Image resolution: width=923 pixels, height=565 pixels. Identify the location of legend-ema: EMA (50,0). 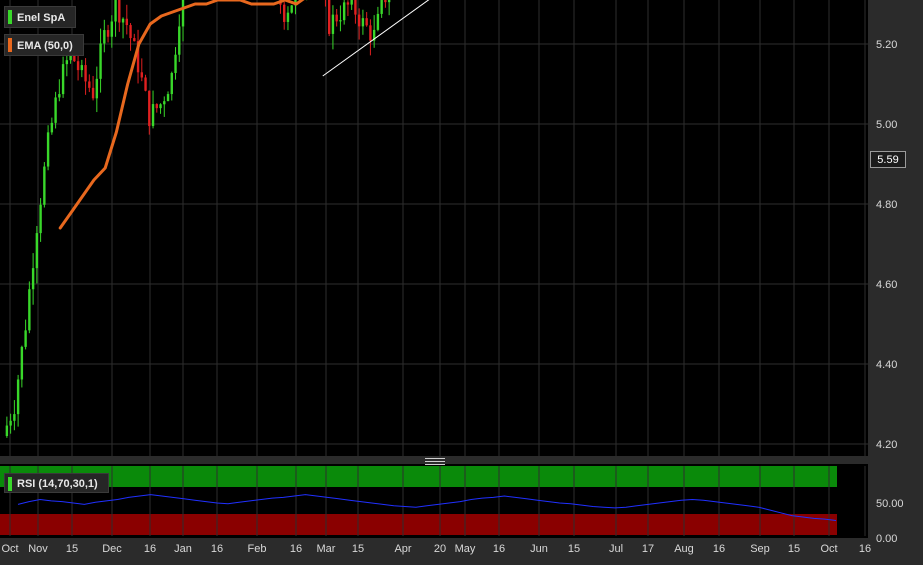
(44, 45).